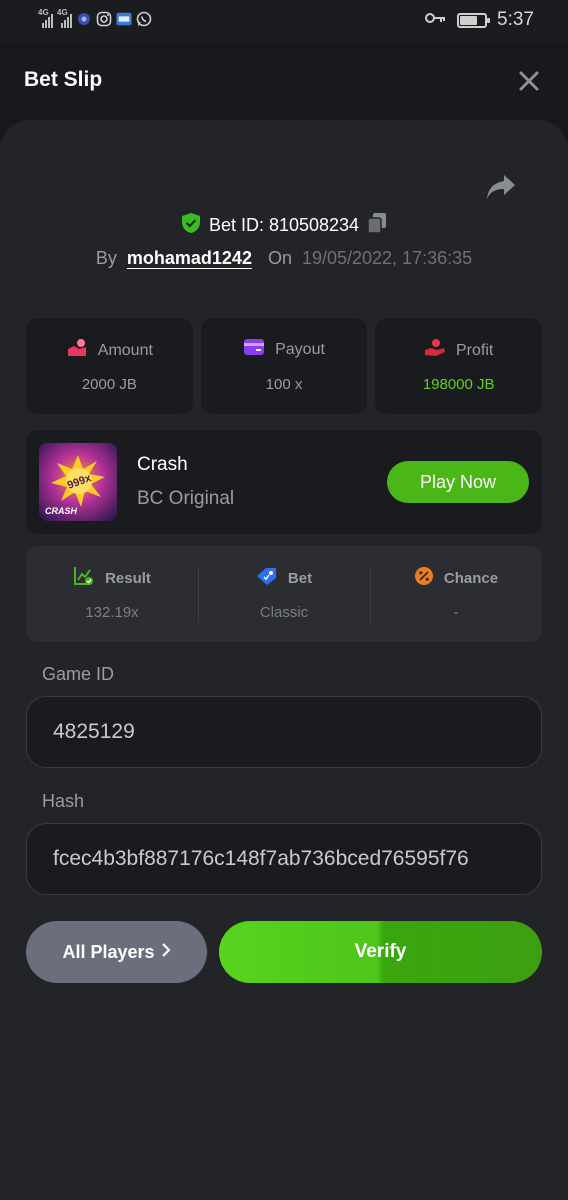 Image resolution: width=568 pixels, height=1200 pixels. Describe the element at coordinates (106, 258) in the screenshot. I see `by-label: By` at that location.